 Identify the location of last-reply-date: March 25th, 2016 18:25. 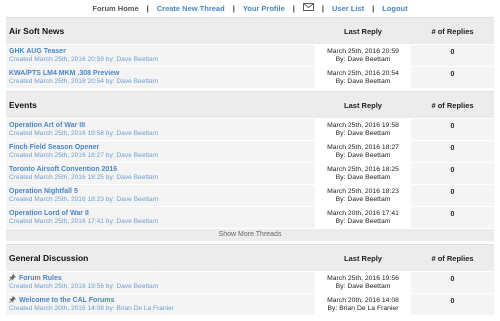
(363, 169).